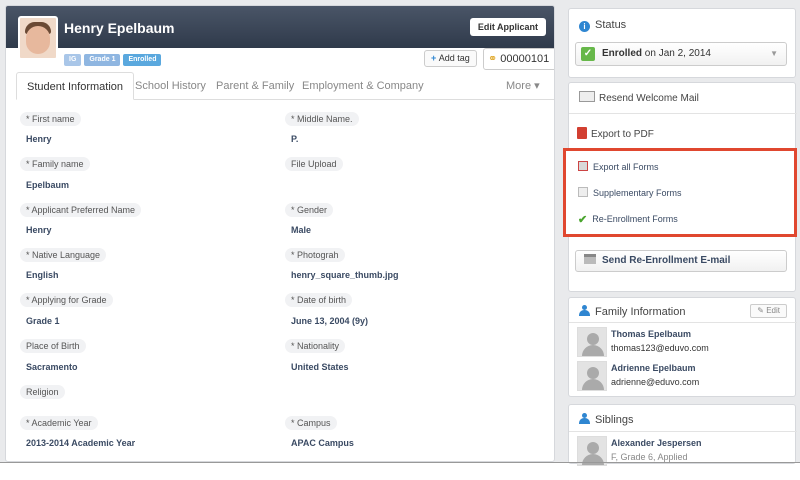  What do you see at coordinates (55, 164) in the screenshot?
I see `label-family-name: * Family name` at bounding box center [55, 164].